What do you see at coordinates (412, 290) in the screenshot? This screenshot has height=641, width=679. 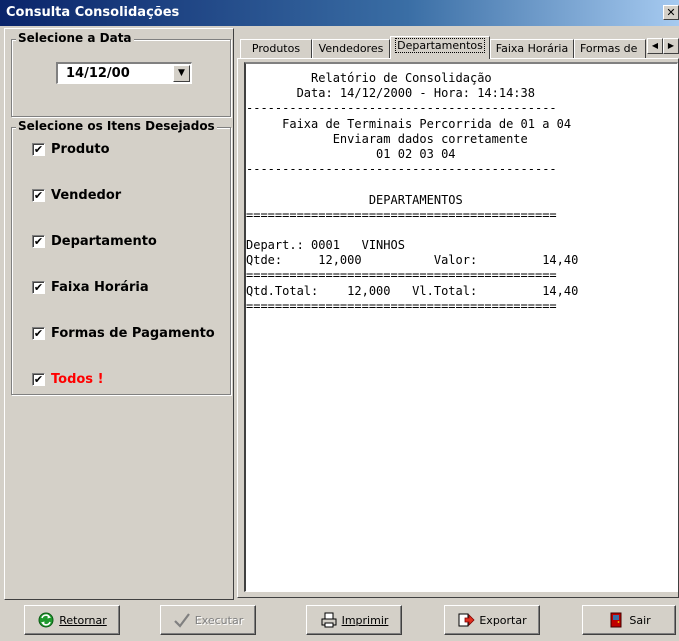 I see `report-line: Qtd.Total: 12,000 Vl.Total: 14,40` at bounding box center [412, 290].